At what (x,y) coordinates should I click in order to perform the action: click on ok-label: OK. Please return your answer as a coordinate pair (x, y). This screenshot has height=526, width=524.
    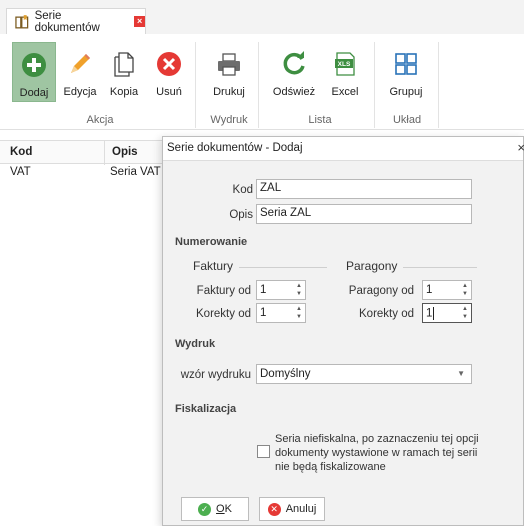
    Looking at the image, I should click on (224, 509).